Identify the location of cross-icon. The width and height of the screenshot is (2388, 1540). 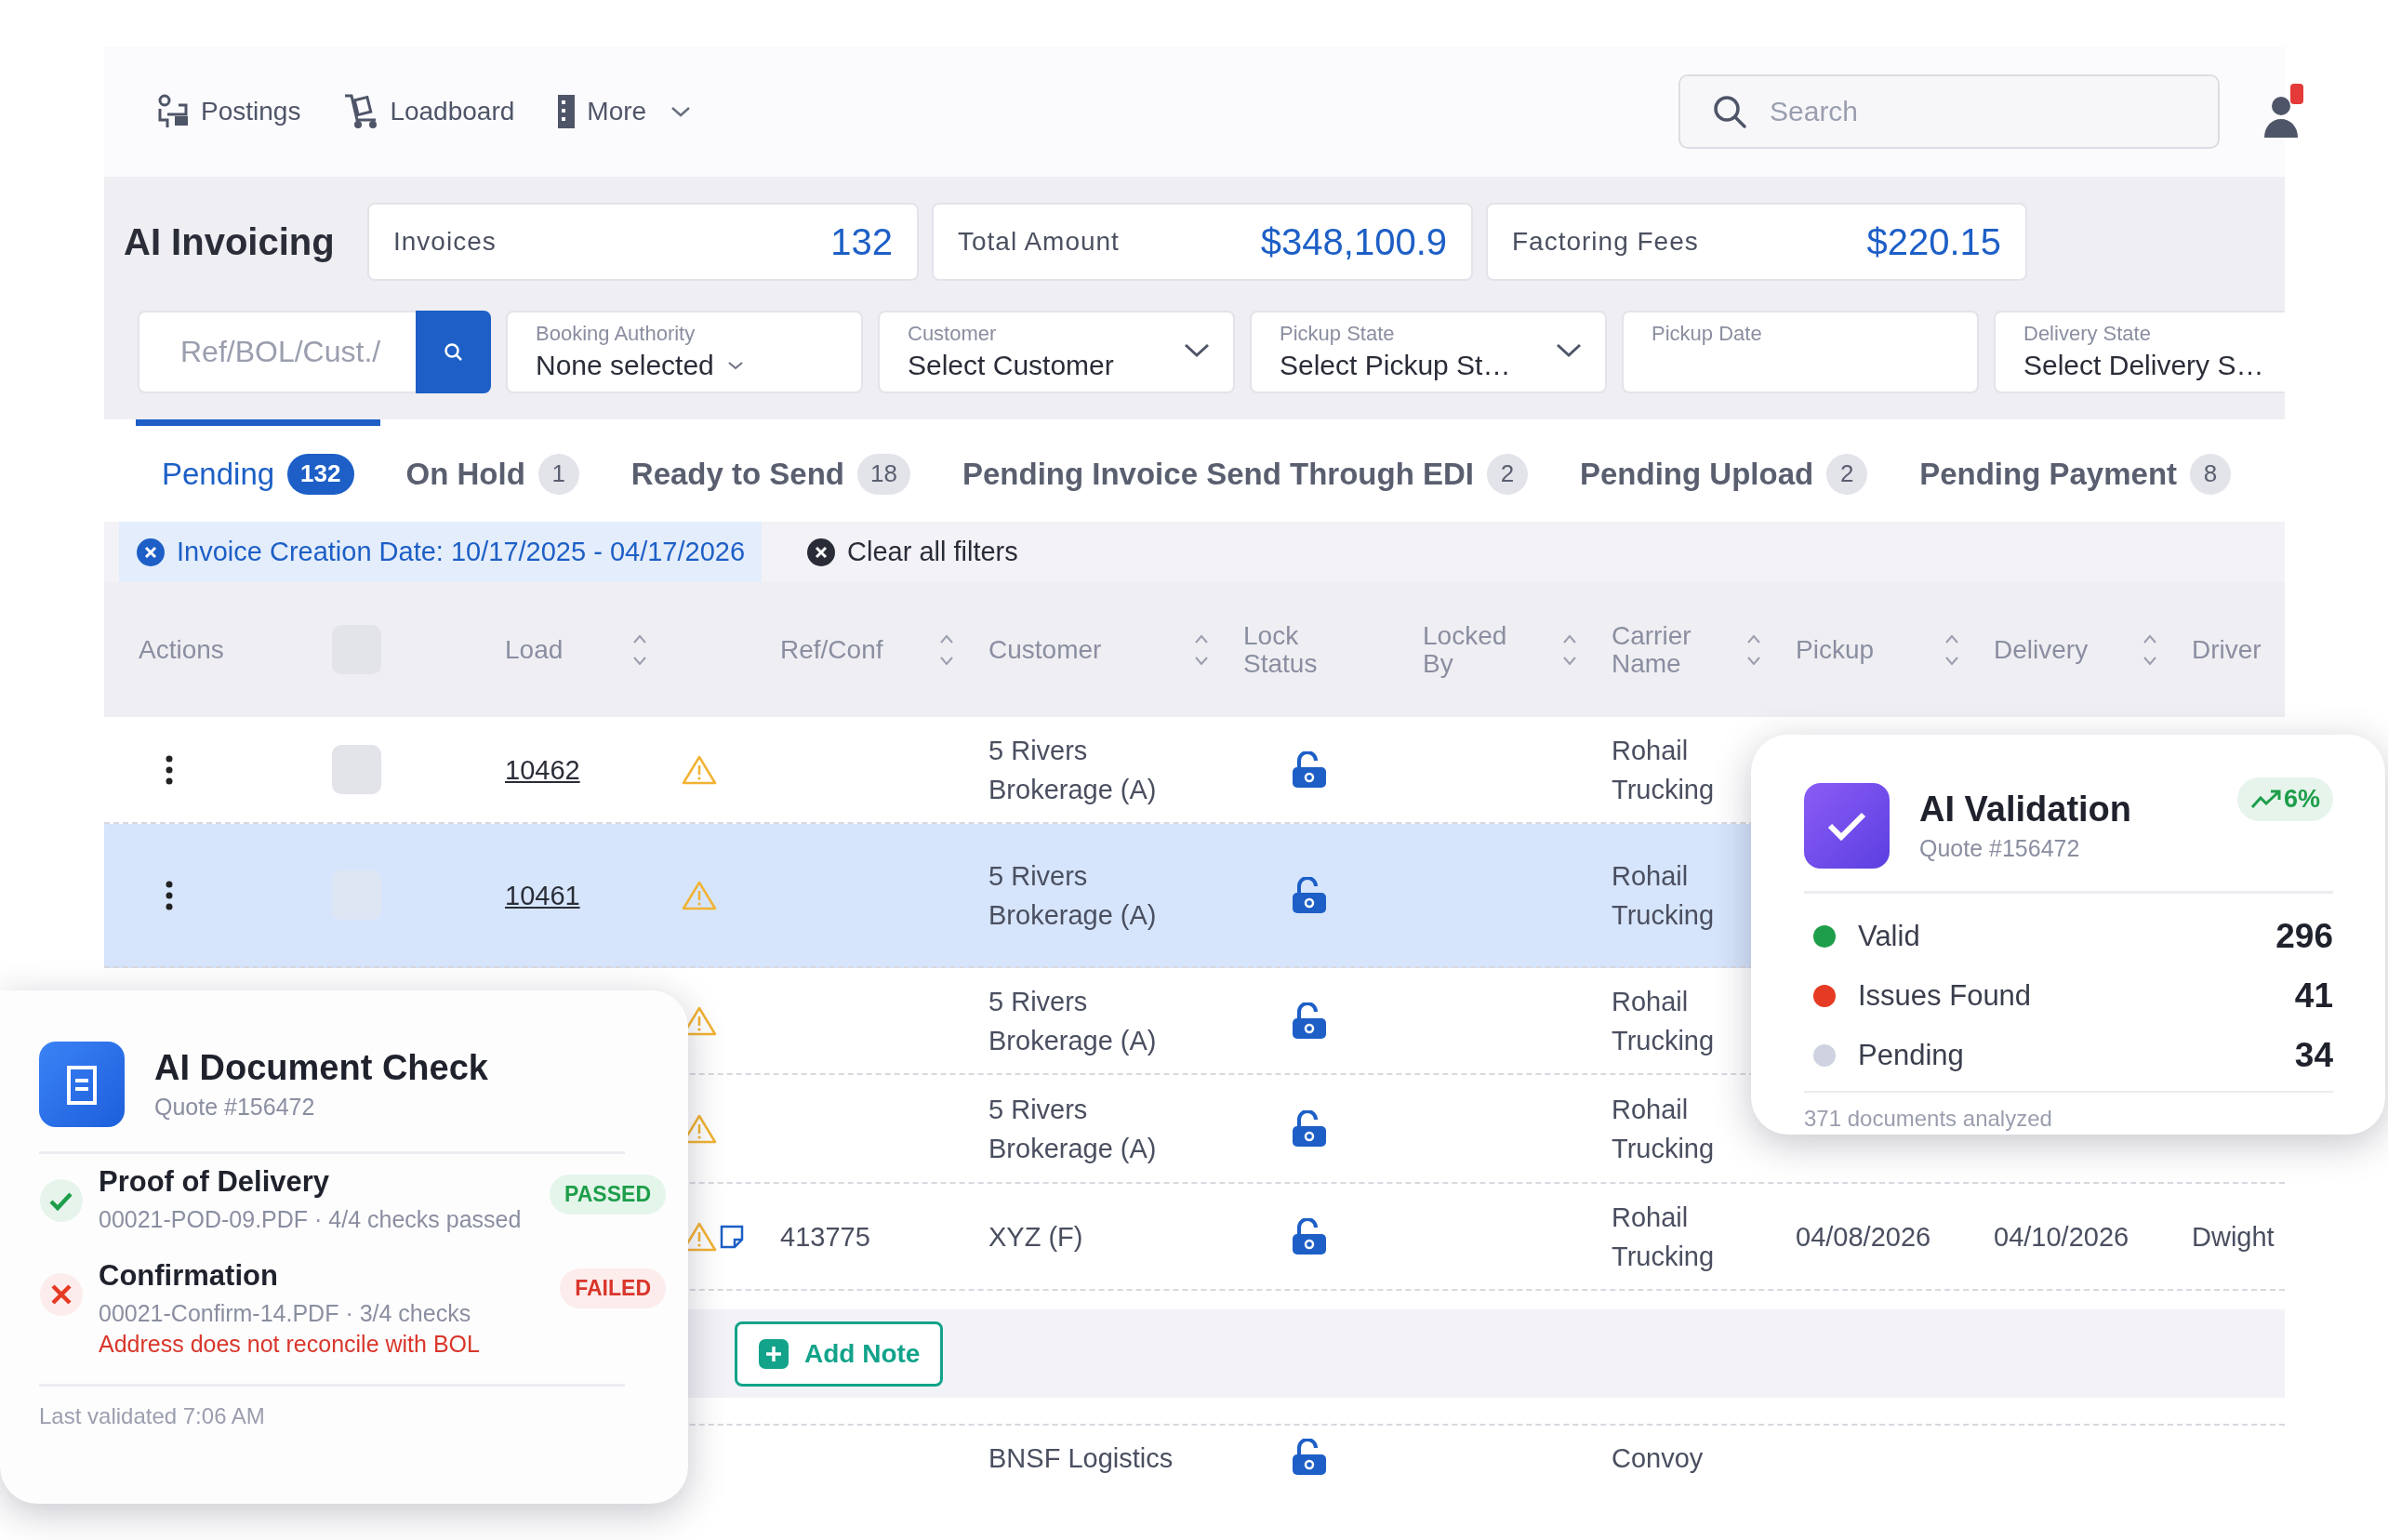
(62, 1294).